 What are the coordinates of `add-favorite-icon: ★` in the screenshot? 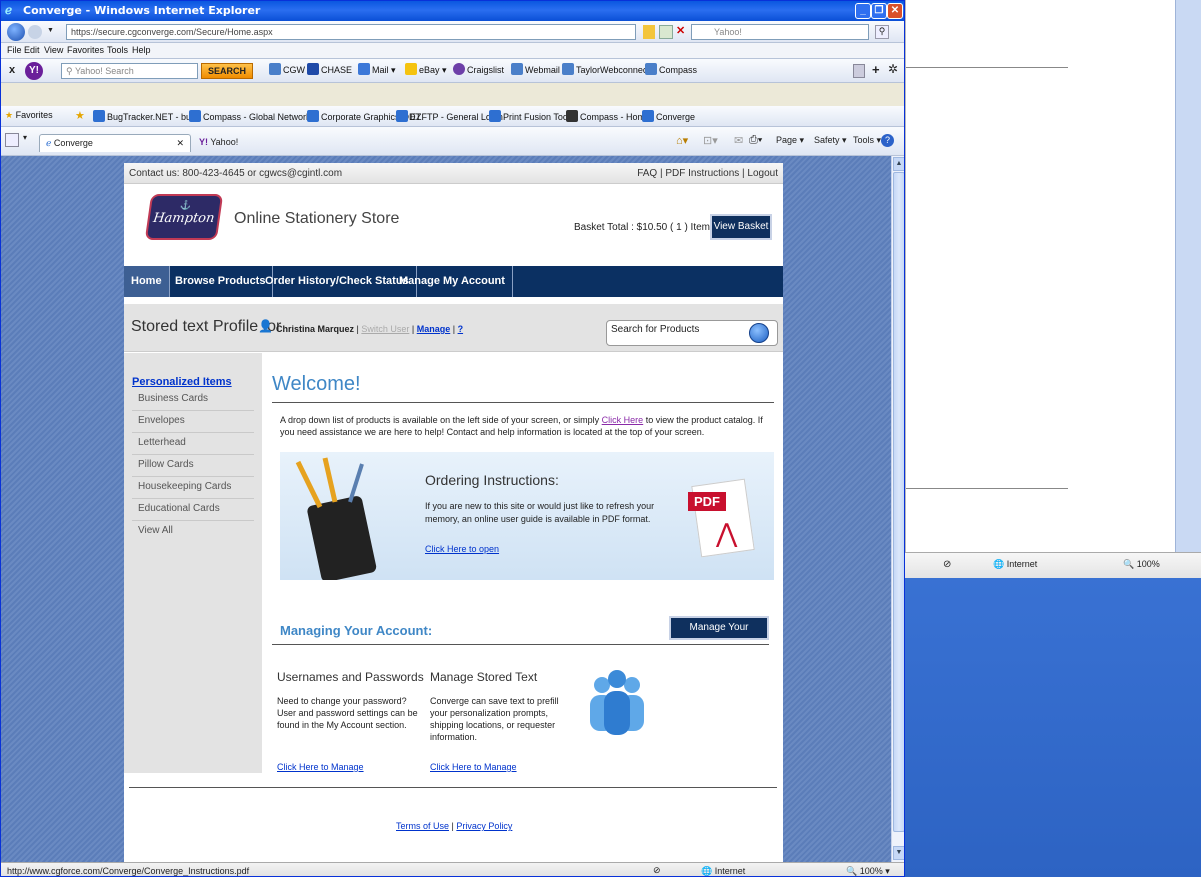 It's located at (80, 115).